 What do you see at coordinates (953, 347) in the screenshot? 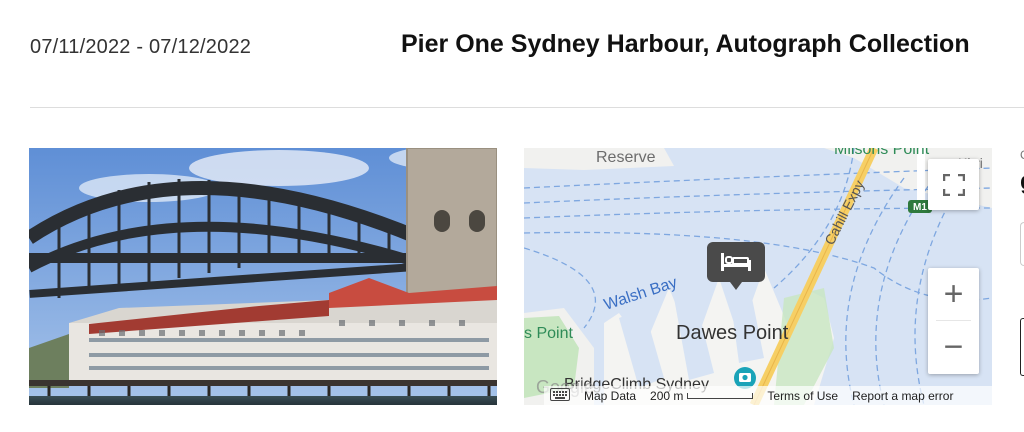
I see `zoom-out-button: −` at bounding box center [953, 347].